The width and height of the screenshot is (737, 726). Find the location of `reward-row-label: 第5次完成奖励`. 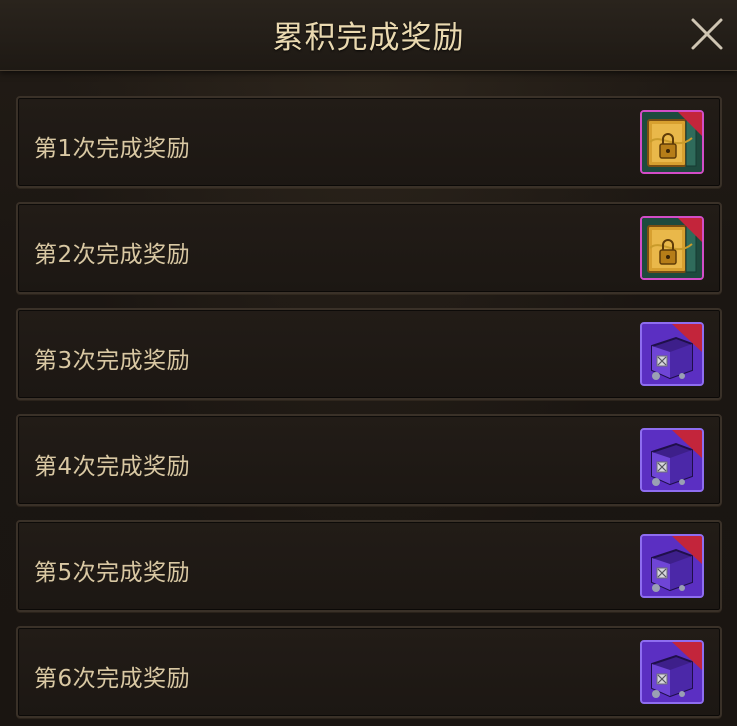

reward-row-label: 第5次完成奖励 is located at coordinates (112, 573).